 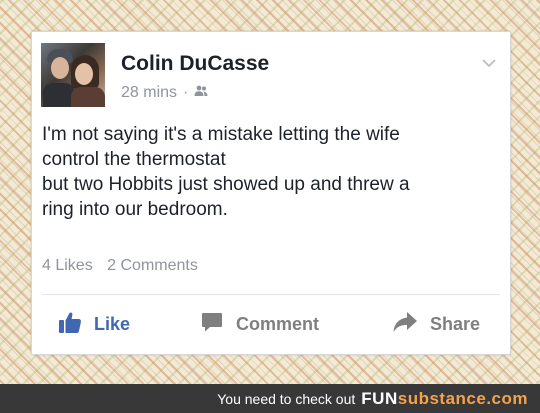 What do you see at coordinates (195, 64) in the screenshot?
I see `author-name: Colin DuCasse` at bounding box center [195, 64].